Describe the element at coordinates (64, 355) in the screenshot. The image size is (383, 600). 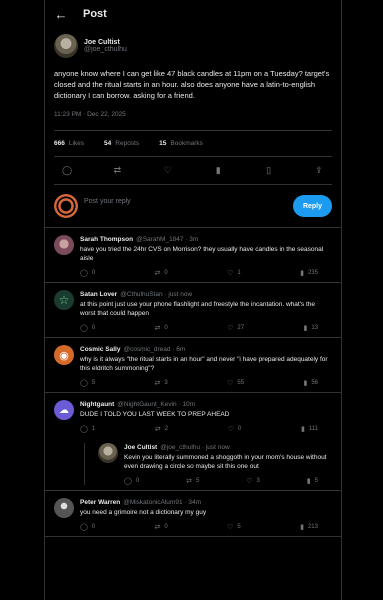
I see `eye-icon: ◉` at that location.